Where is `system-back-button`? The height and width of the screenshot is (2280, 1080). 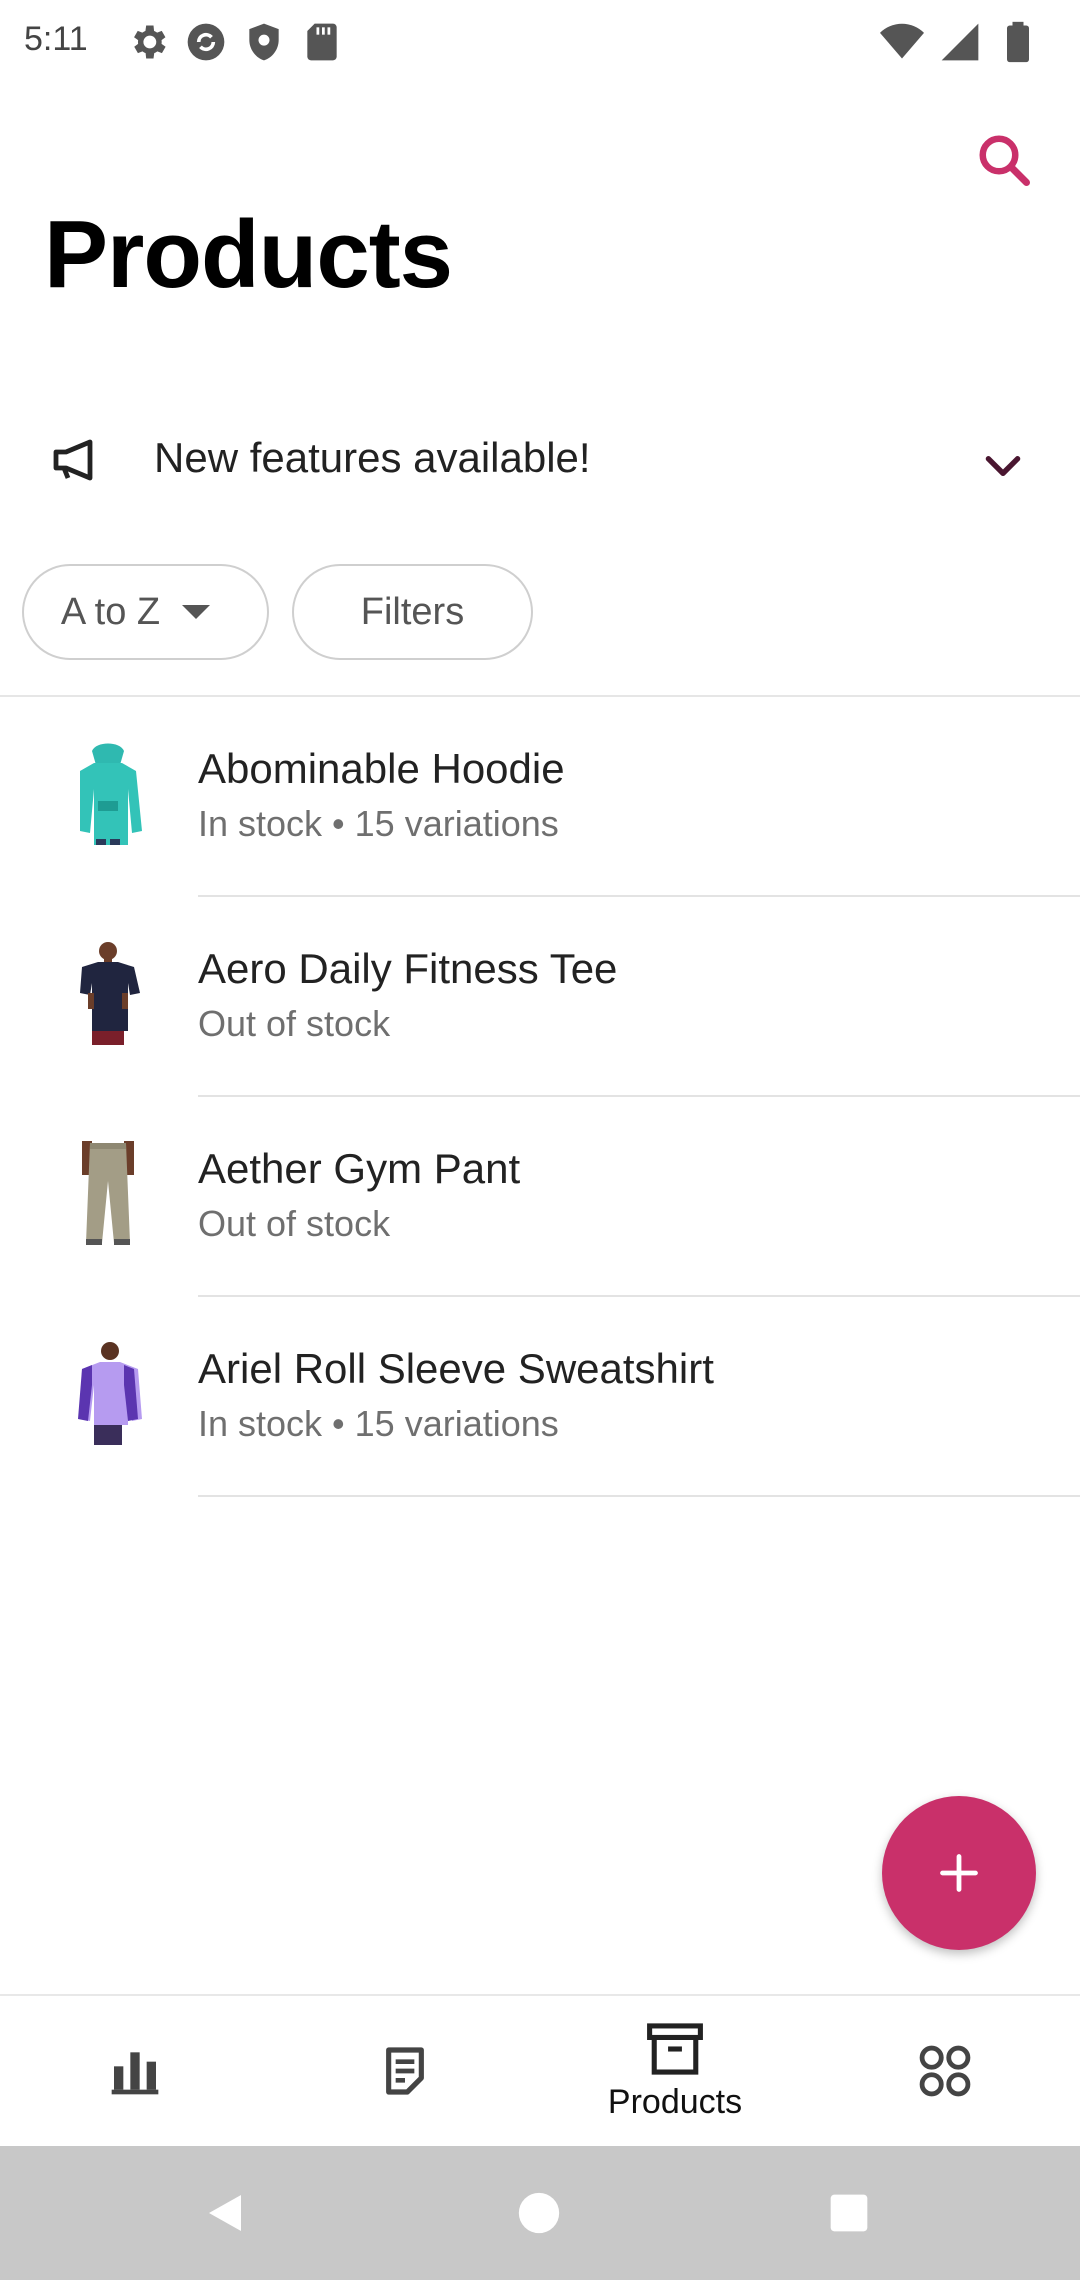 system-back-button is located at coordinates (225, 2213).